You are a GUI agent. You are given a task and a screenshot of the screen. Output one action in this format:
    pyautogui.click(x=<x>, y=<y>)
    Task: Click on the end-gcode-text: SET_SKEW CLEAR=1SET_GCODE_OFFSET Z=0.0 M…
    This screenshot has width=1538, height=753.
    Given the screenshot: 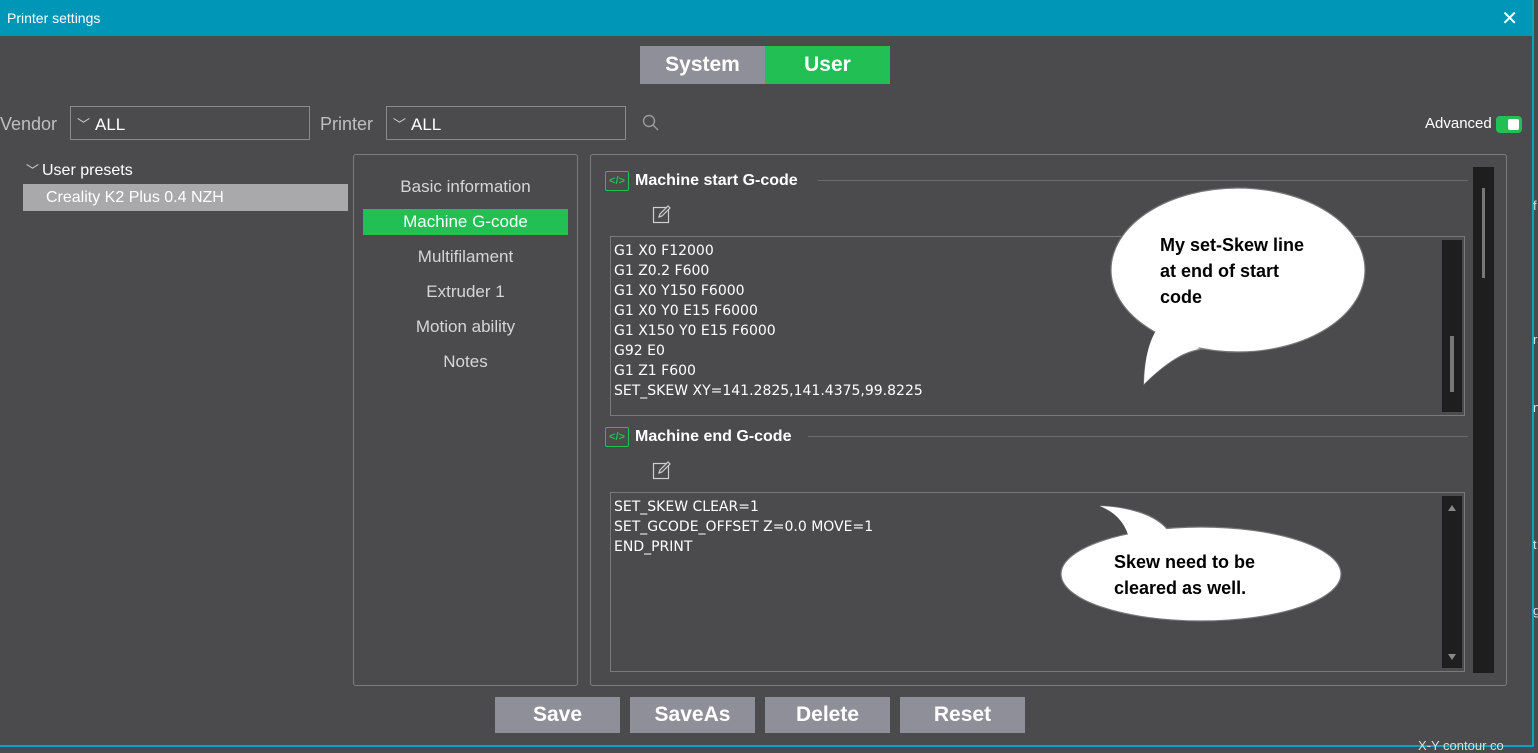 What is the action you would take?
    pyautogui.click(x=743, y=527)
    